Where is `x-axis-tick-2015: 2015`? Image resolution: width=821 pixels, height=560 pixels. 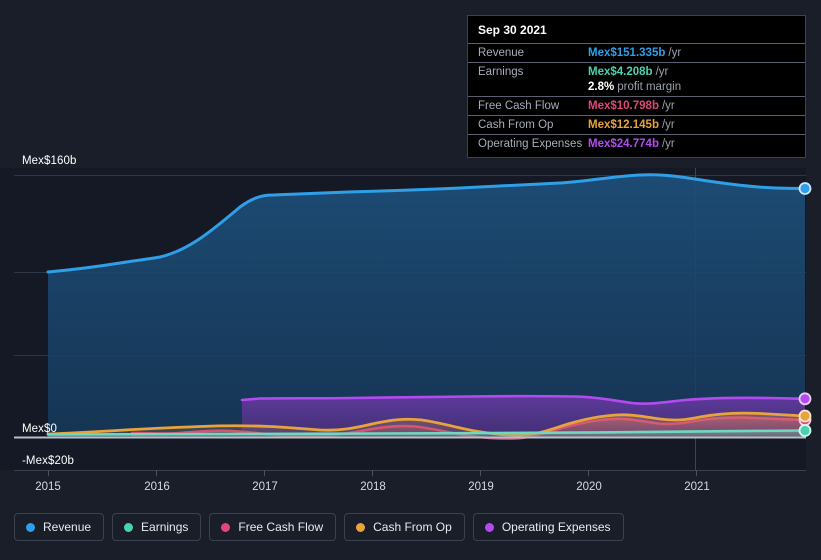 x-axis-tick-2015: 2015 is located at coordinates (48, 487).